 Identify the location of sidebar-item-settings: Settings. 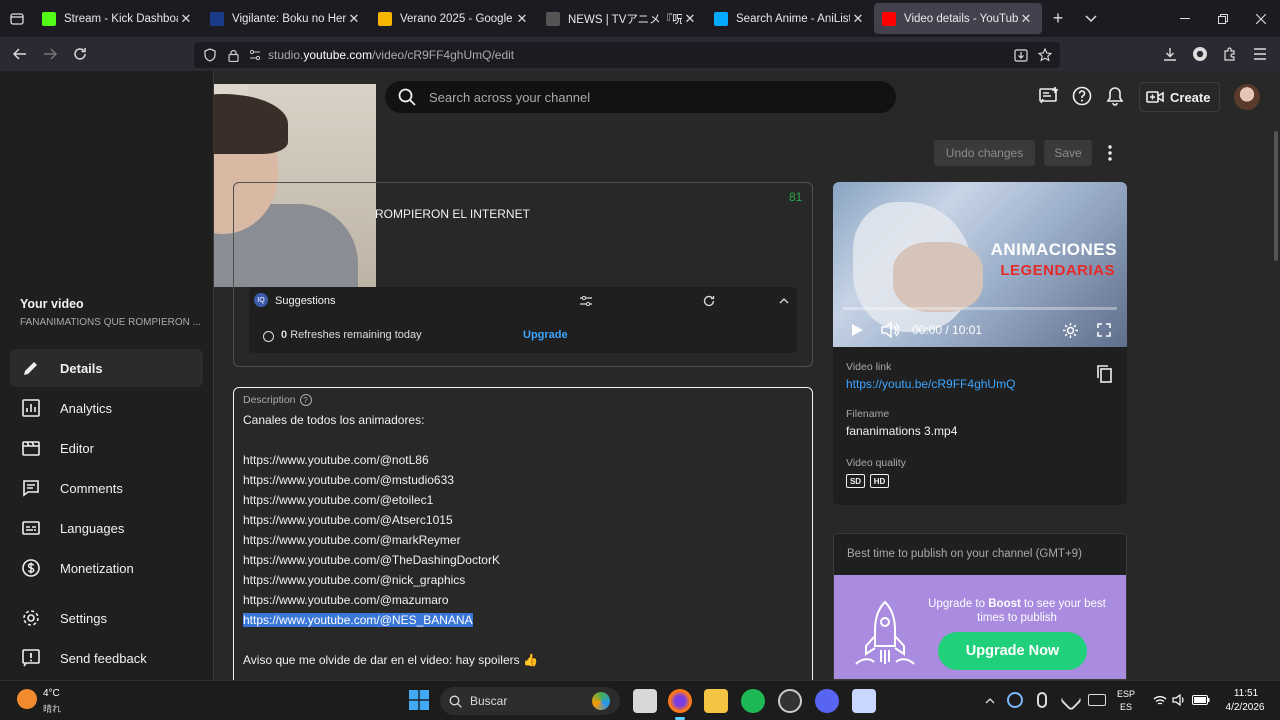
(106, 618).